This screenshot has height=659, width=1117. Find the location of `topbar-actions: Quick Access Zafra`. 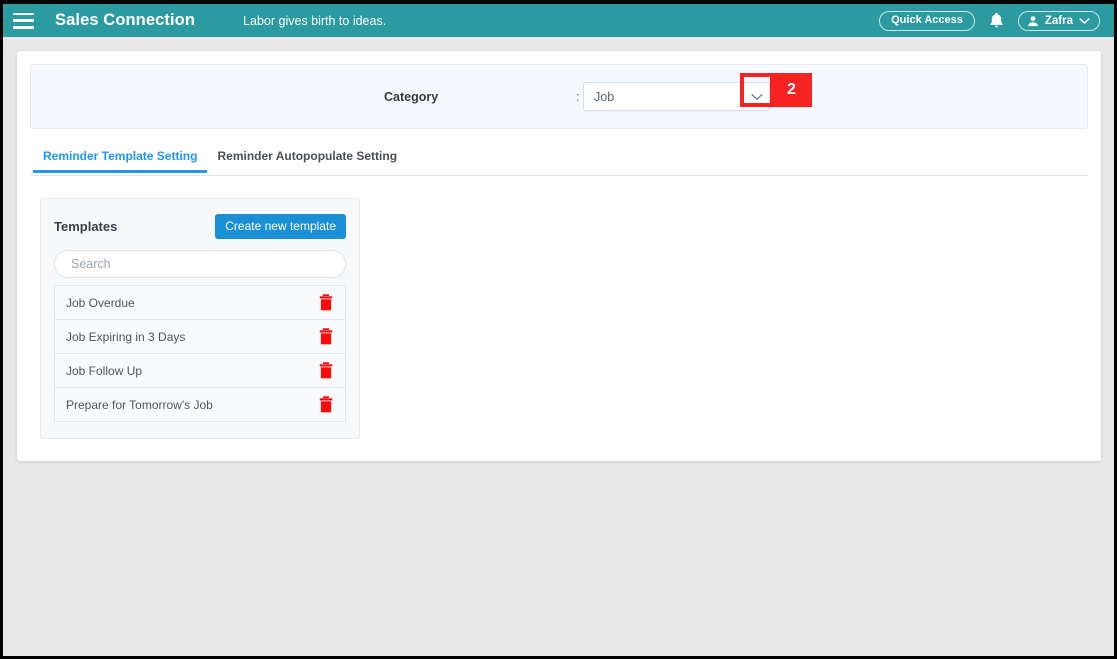

topbar-actions: Quick Access Zafra is located at coordinates (989, 20).